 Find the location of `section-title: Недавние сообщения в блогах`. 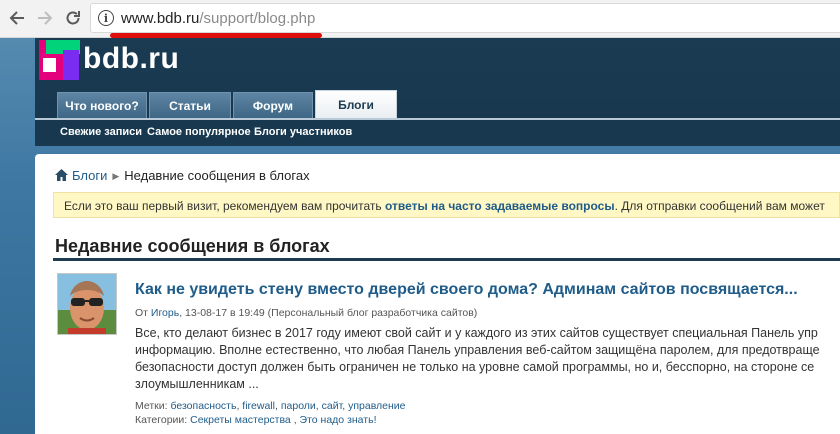

section-title: Недавние сообщения в блогах is located at coordinates (192, 246).